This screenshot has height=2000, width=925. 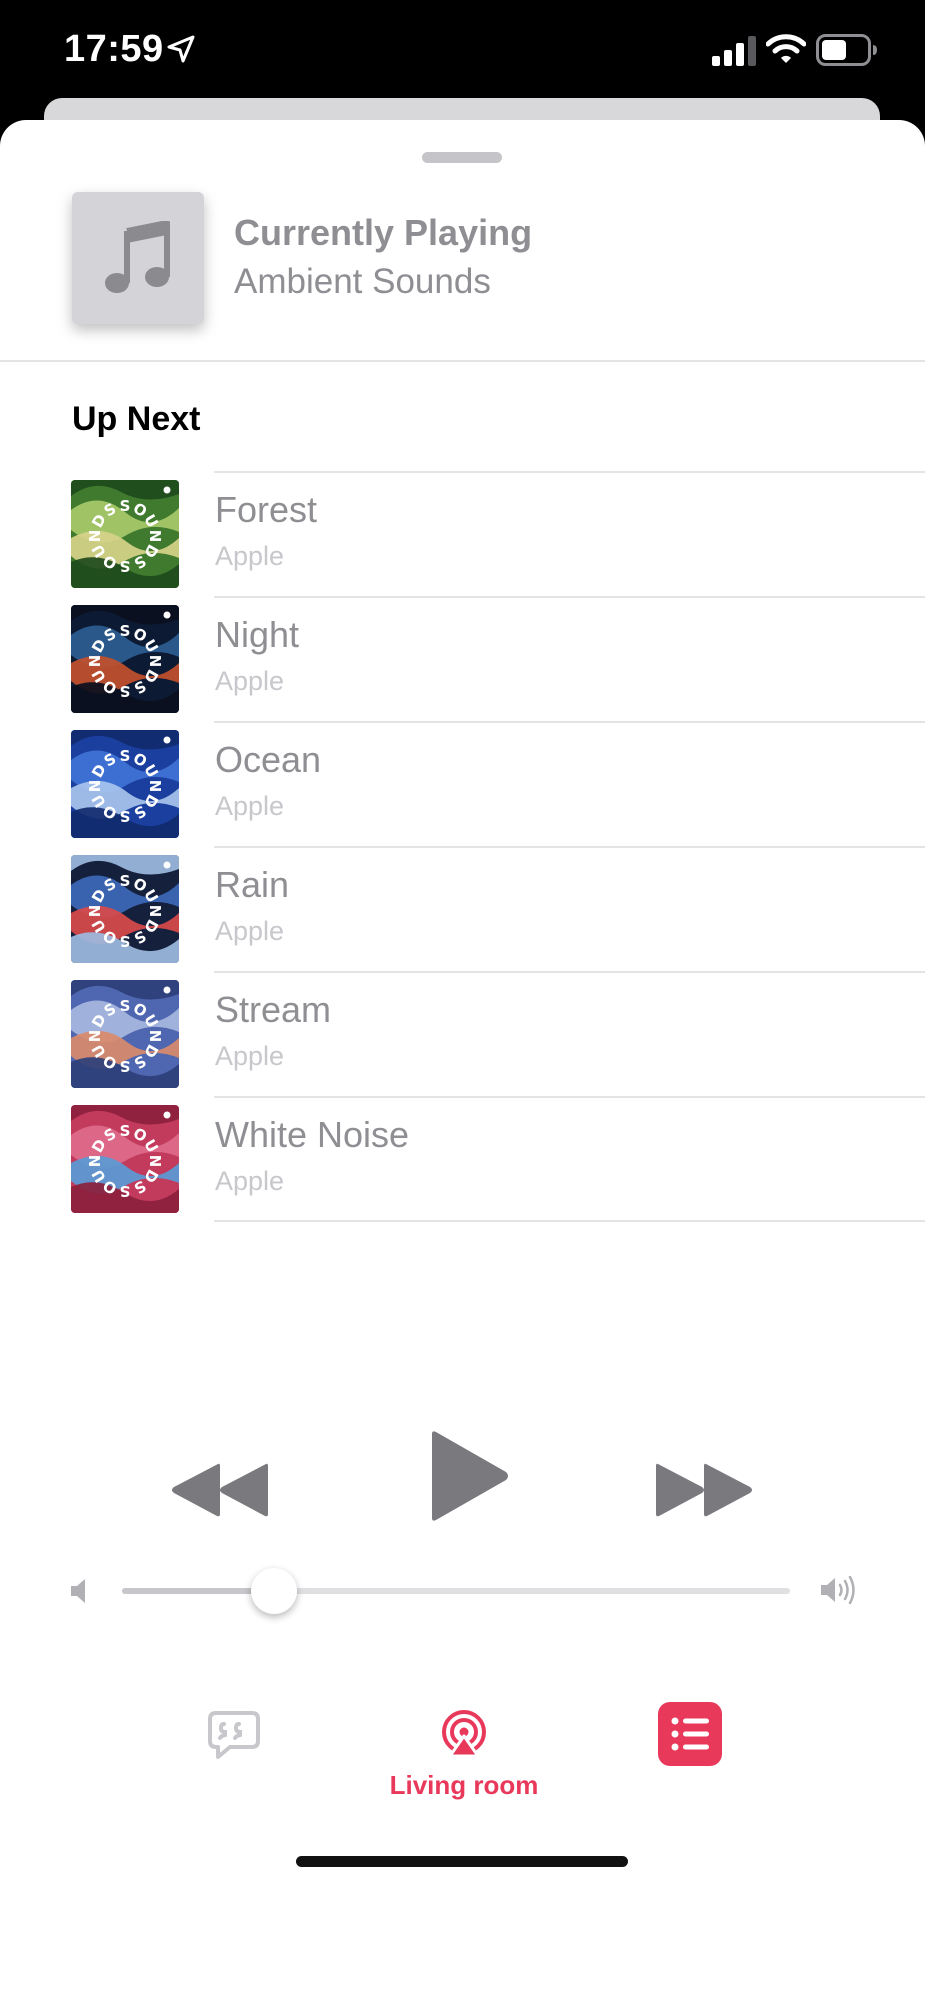 I want to click on up-next-heading: Up Next, so click(x=136, y=419).